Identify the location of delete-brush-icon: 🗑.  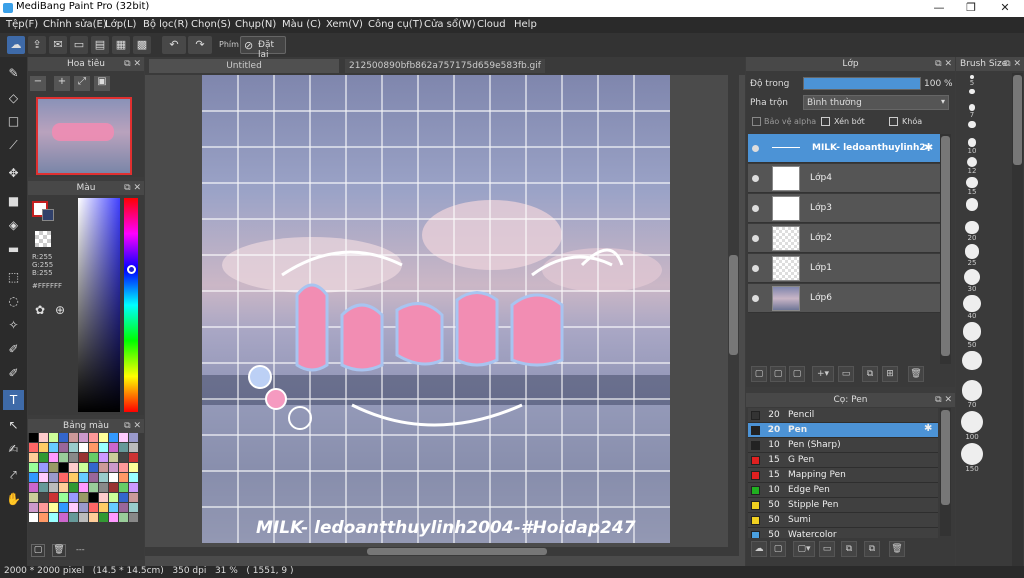
(897, 549).